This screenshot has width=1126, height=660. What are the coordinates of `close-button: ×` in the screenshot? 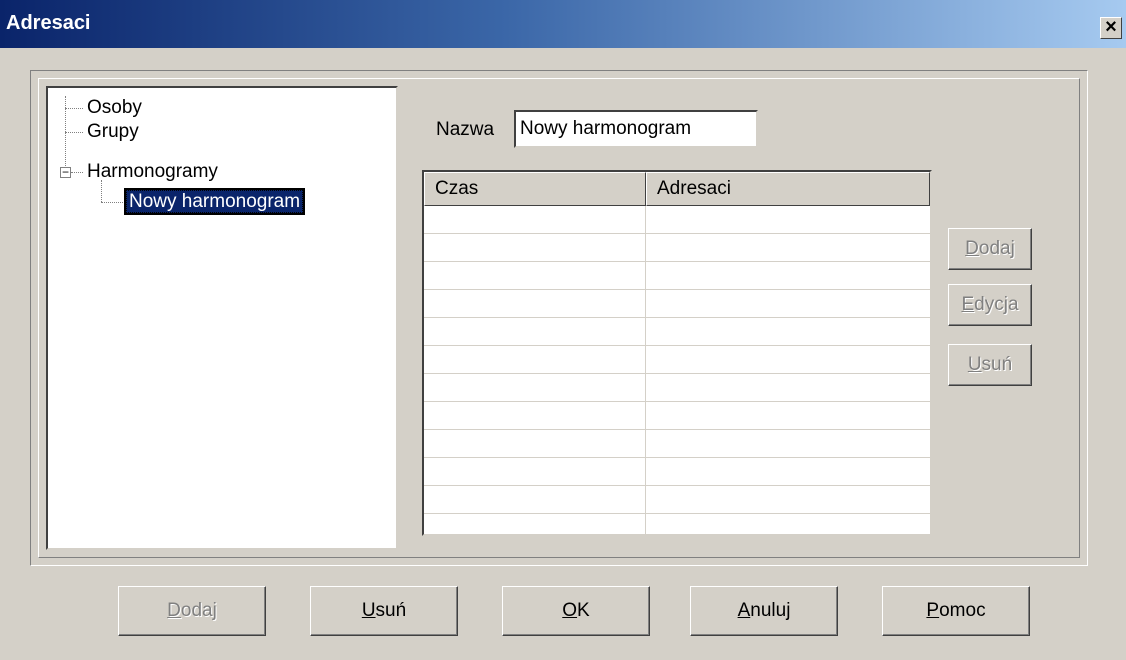 It's located at (1111, 28).